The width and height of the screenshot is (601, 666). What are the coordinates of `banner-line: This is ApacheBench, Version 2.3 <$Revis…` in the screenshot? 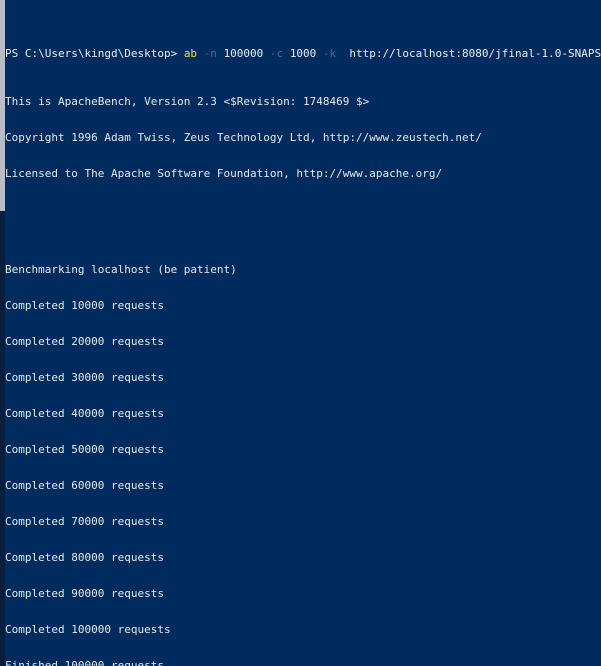 It's located at (187, 101).